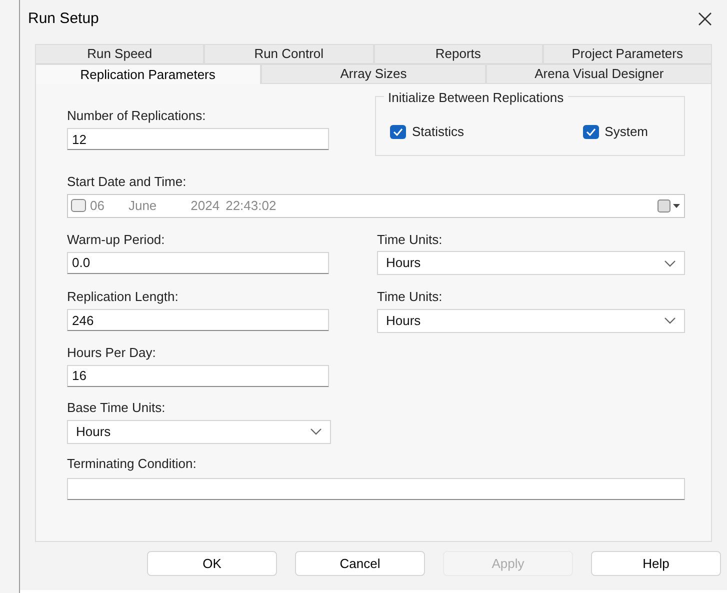 This screenshot has height=593, width=727. I want to click on dialog-button: Help, so click(656, 563).